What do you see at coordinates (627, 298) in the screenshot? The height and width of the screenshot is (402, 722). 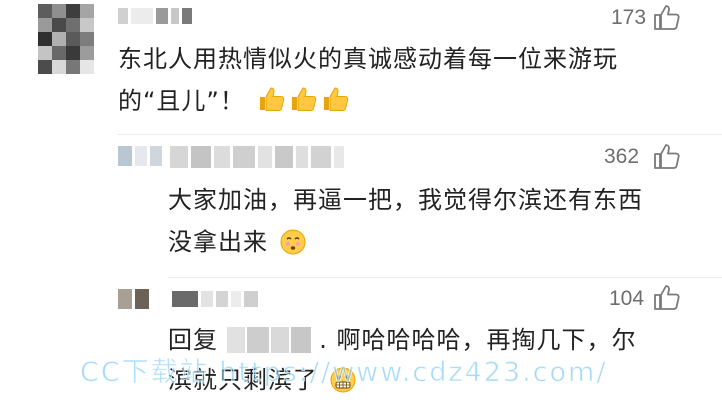 I see `like-count: 104` at bounding box center [627, 298].